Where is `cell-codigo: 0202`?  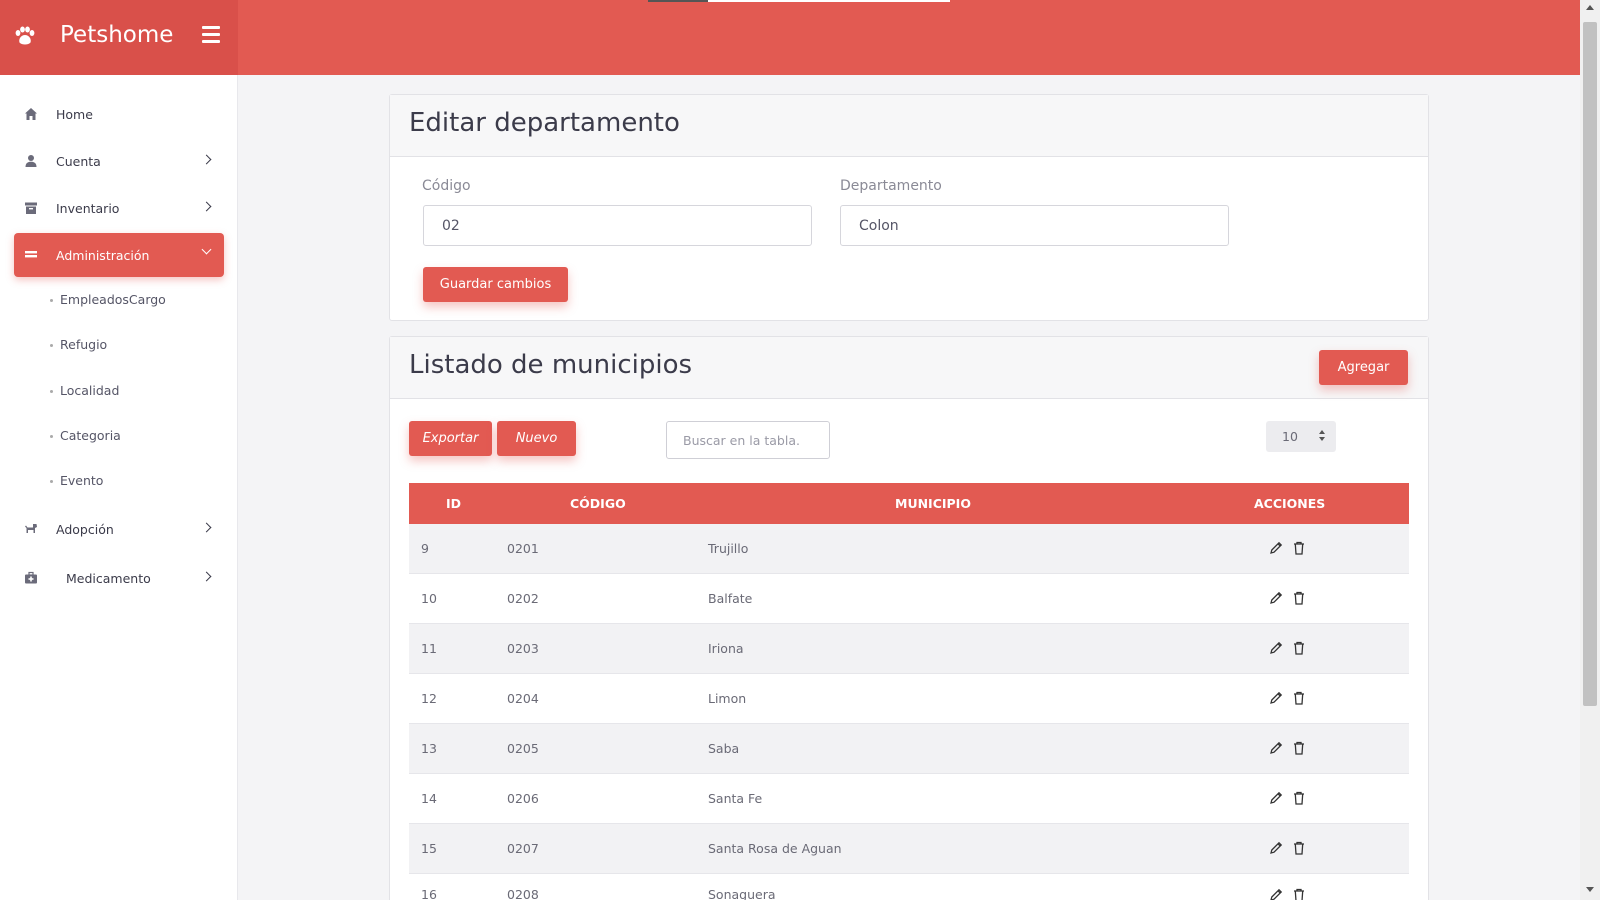
cell-codigo: 0202 is located at coordinates (523, 598).